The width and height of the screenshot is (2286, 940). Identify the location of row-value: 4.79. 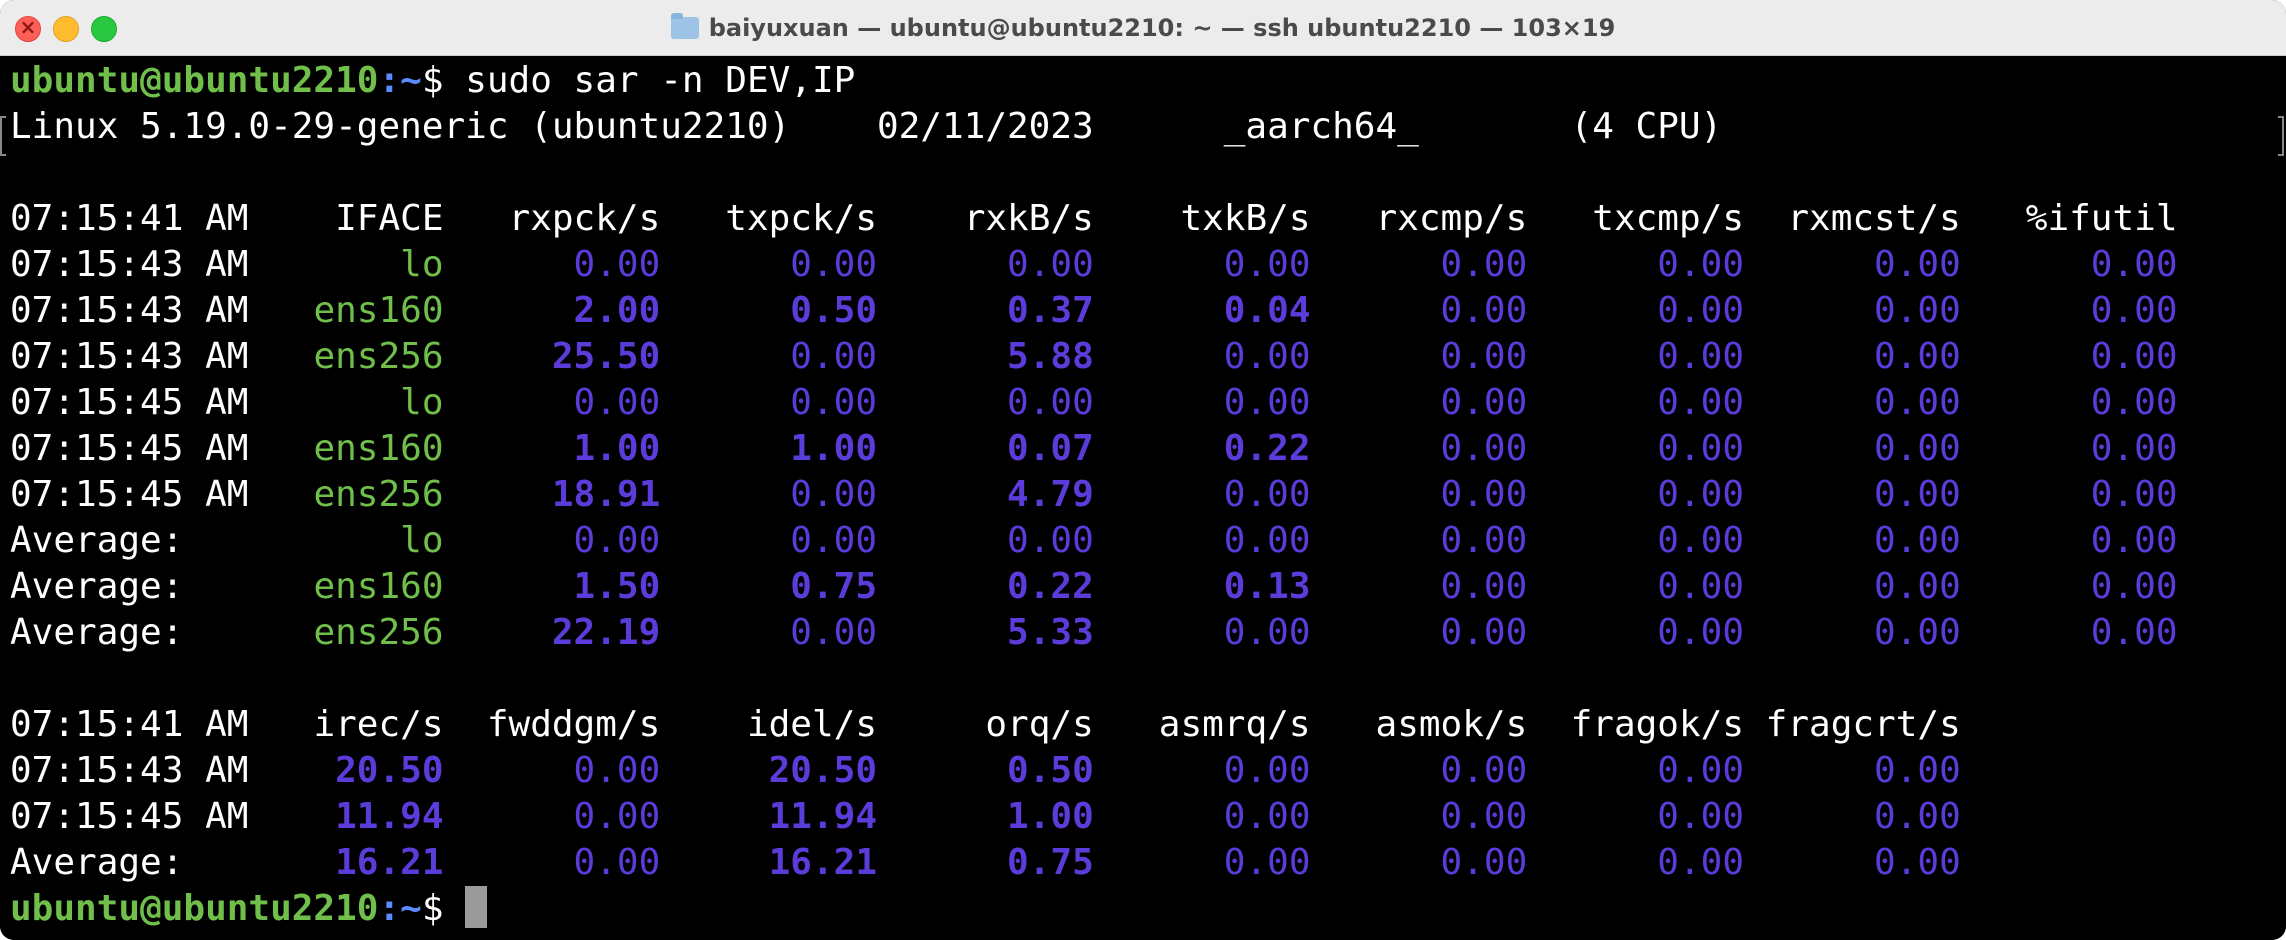
(985, 494).